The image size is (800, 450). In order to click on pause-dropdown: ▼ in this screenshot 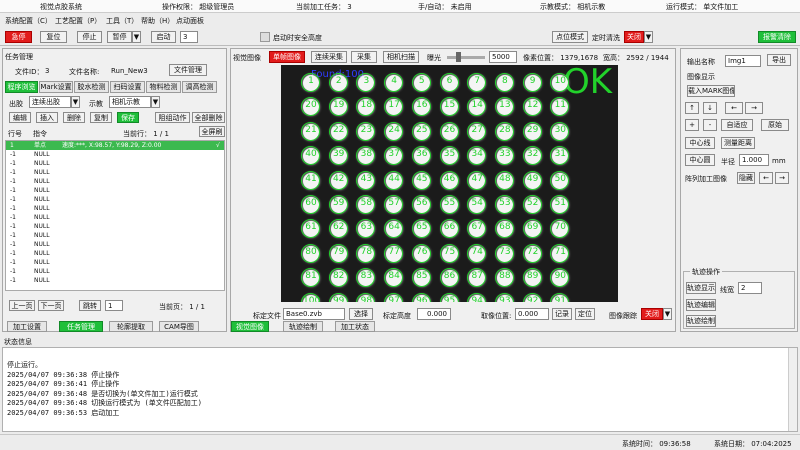, I will do `click(136, 37)`.